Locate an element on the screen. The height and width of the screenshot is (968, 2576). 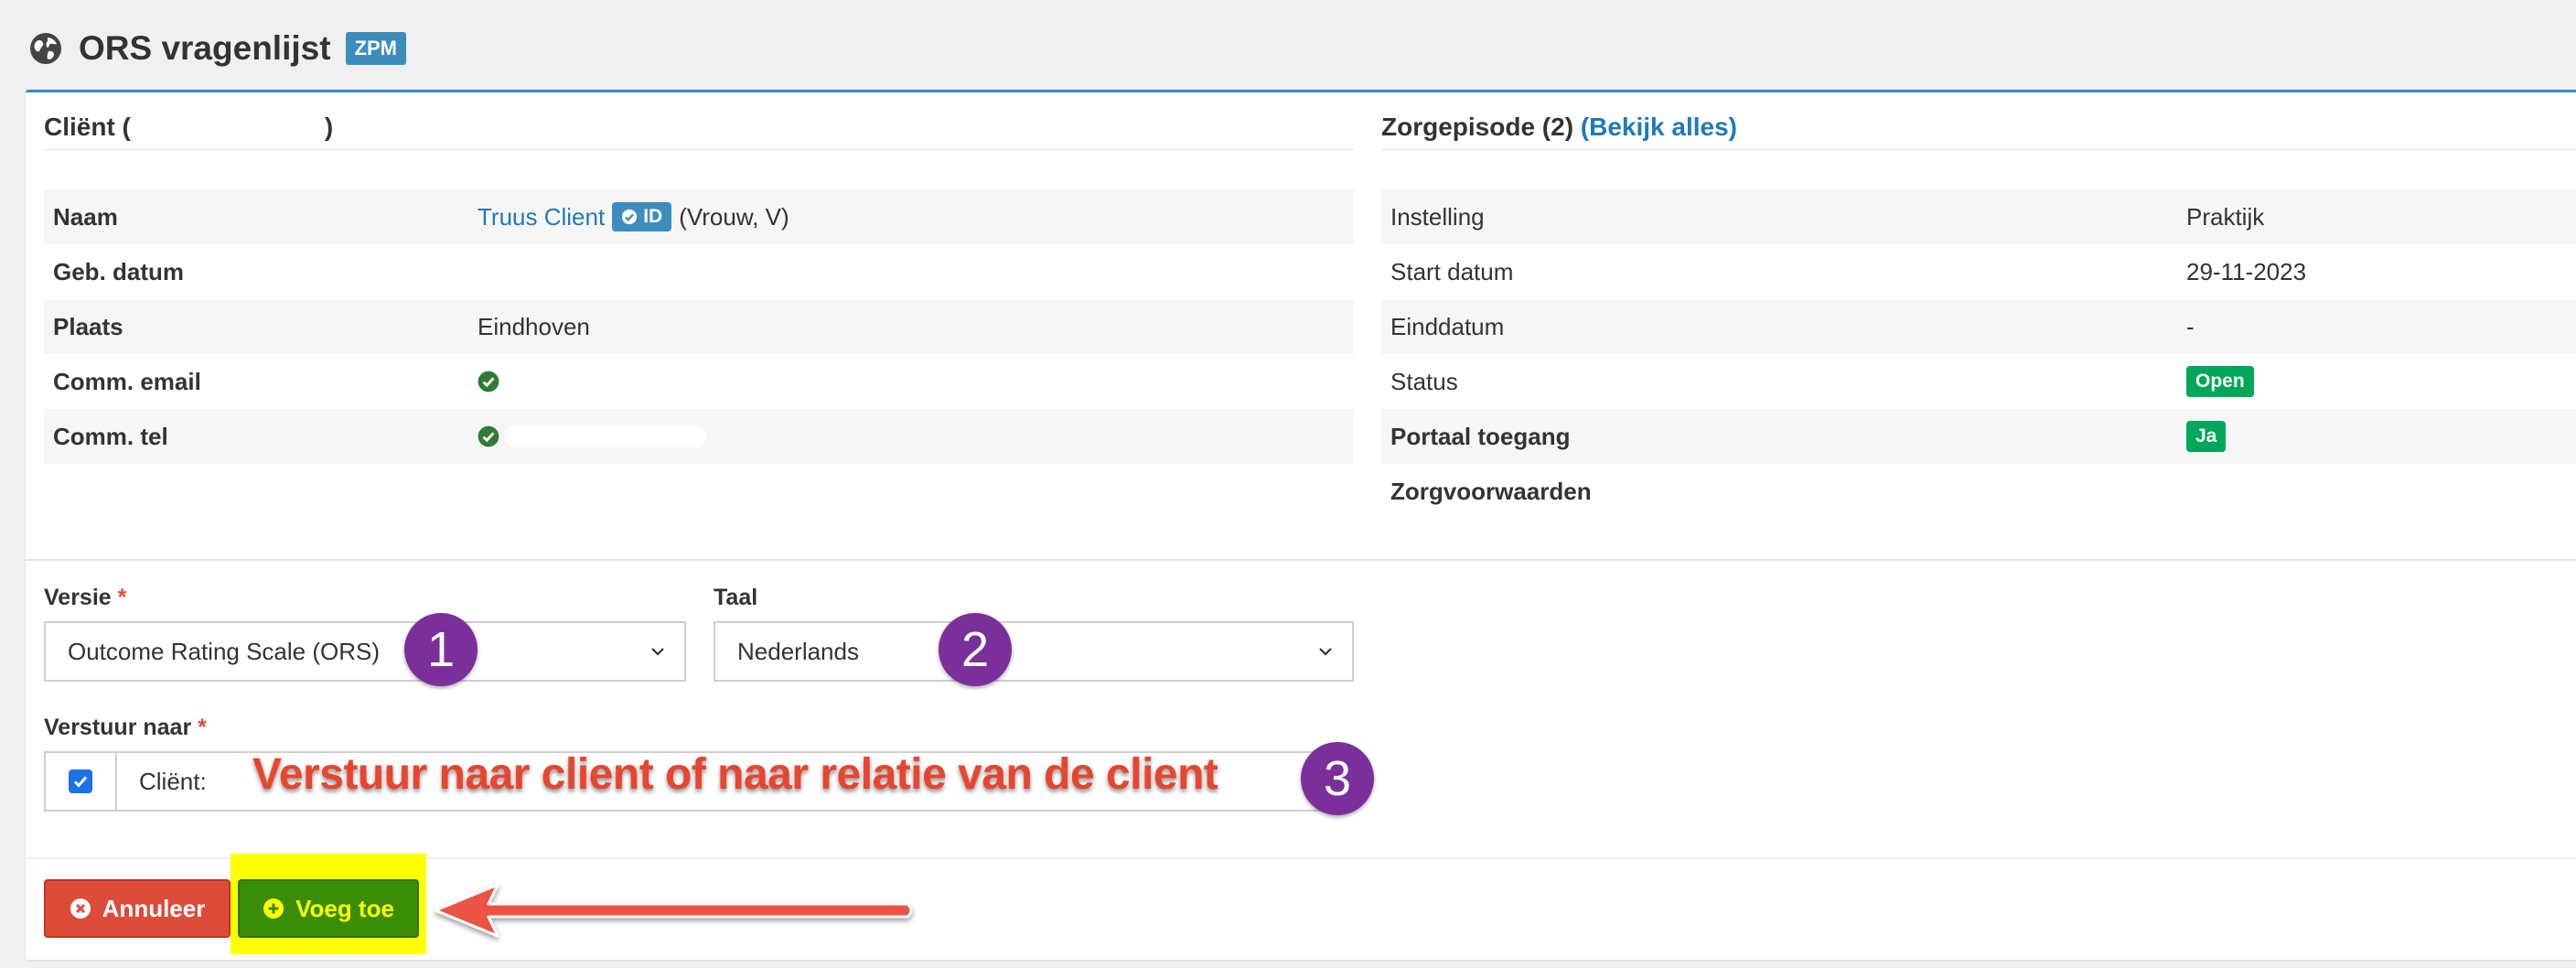
zorg-section-title: Zorgepisode (2) (Bekijk alles) is located at coordinates (1559, 127).